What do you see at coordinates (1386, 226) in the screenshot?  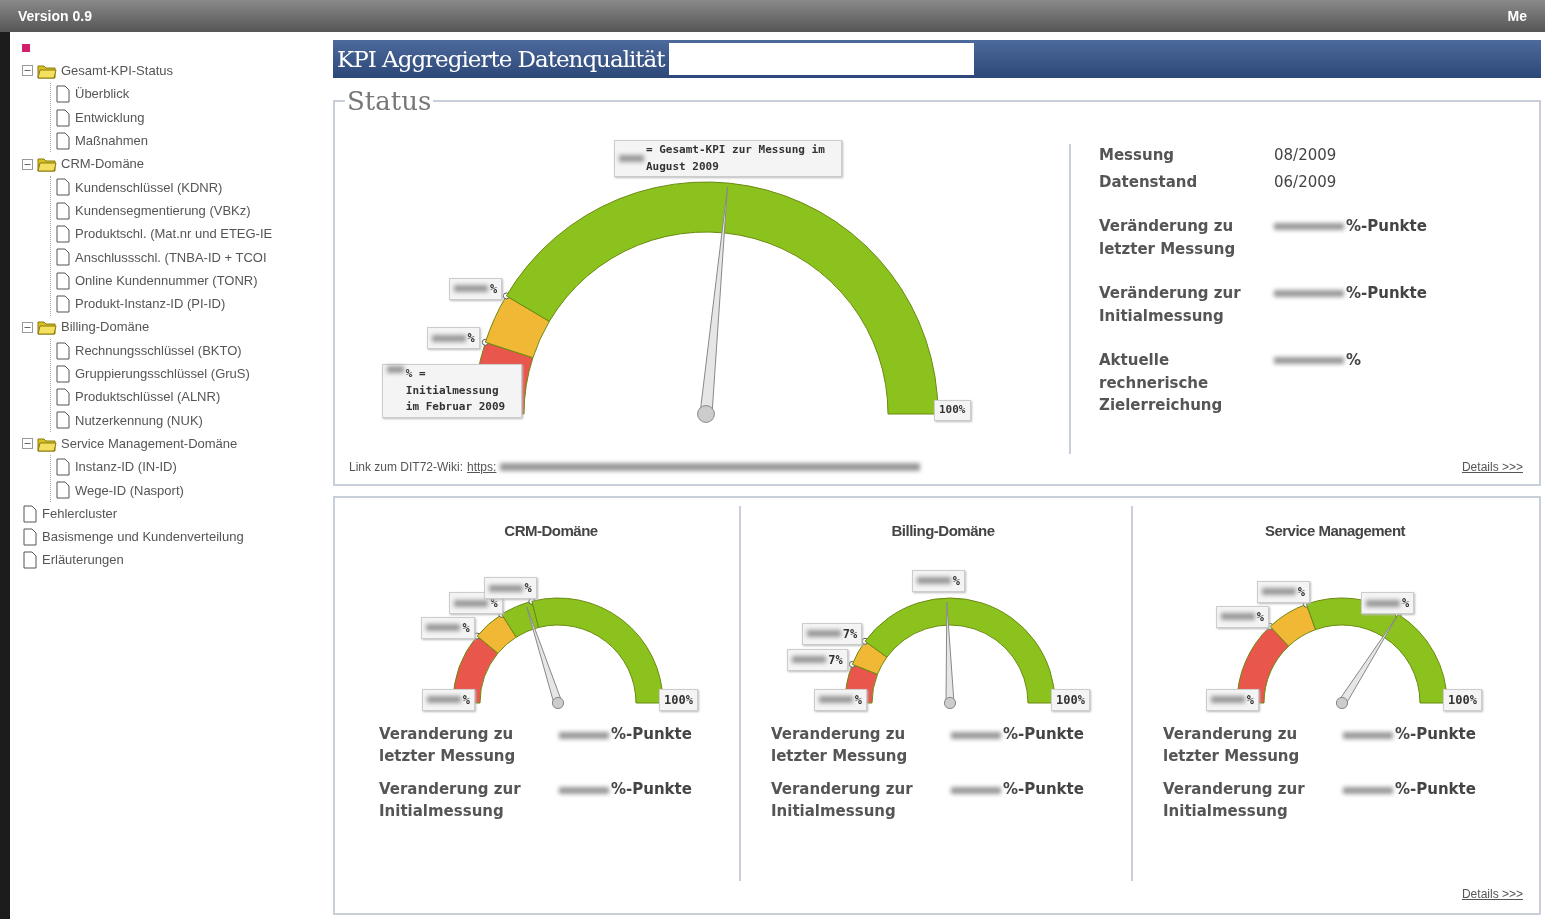 I see `info-value: %-Punkte` at bounding box center [1386, 226].